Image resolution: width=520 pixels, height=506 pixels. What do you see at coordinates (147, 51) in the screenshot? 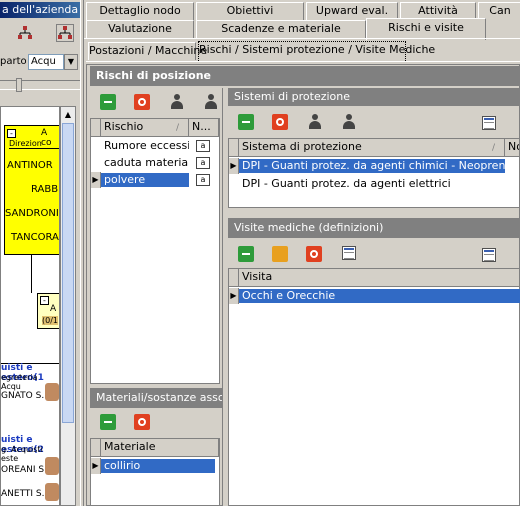
I see `subtab-postazioni: Postazioni / Macchine` at bounding box center [147, 51].